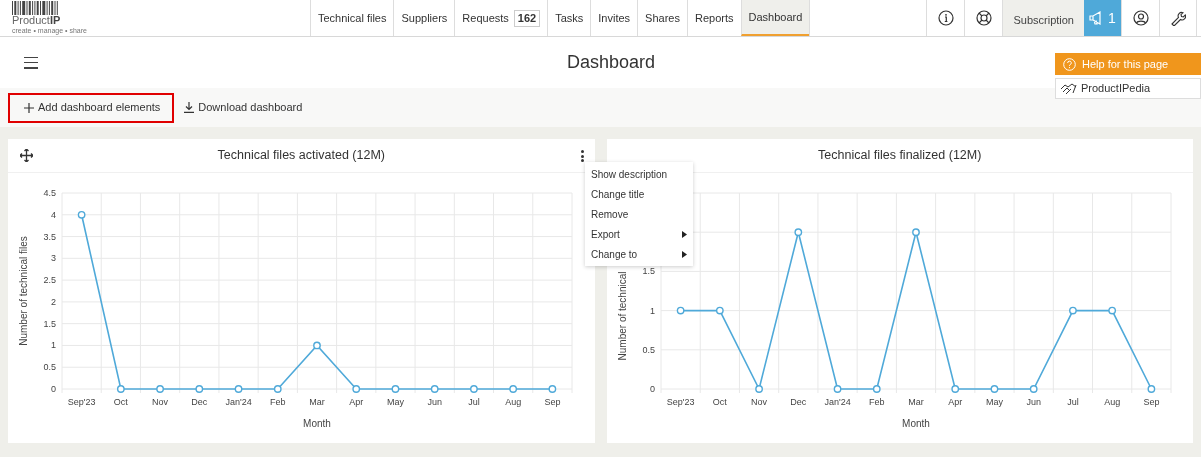 Image resolution: width=1201 pixels, height=457 pixels. Describe the element at coordinates (26, 155) in the screenshot. I see `move-icon` at that location.